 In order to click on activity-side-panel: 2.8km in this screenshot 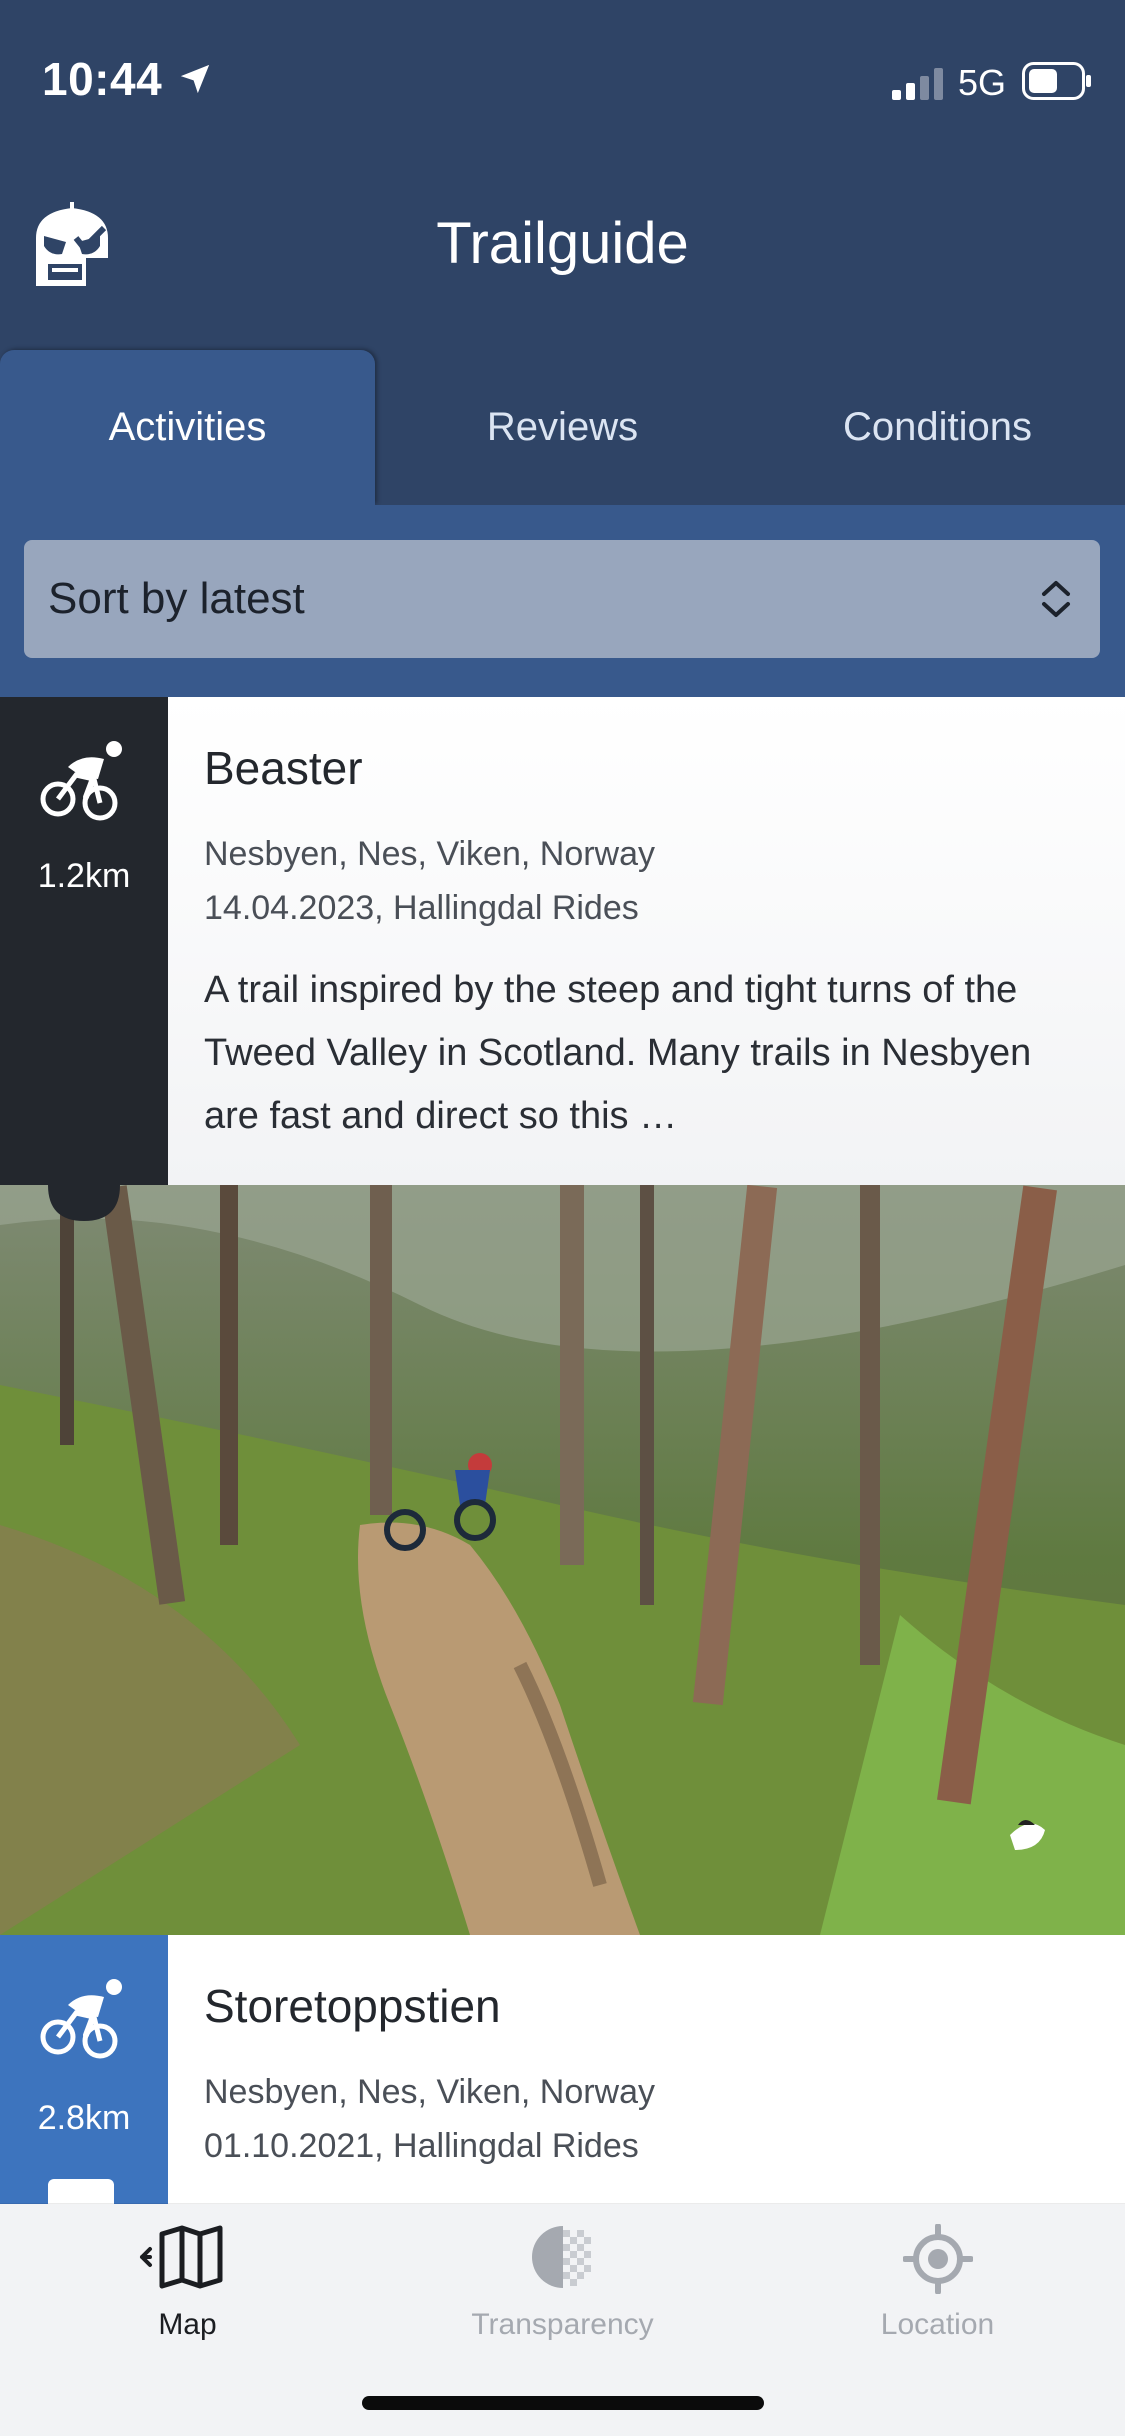, I will do `click(84, 2070)`.